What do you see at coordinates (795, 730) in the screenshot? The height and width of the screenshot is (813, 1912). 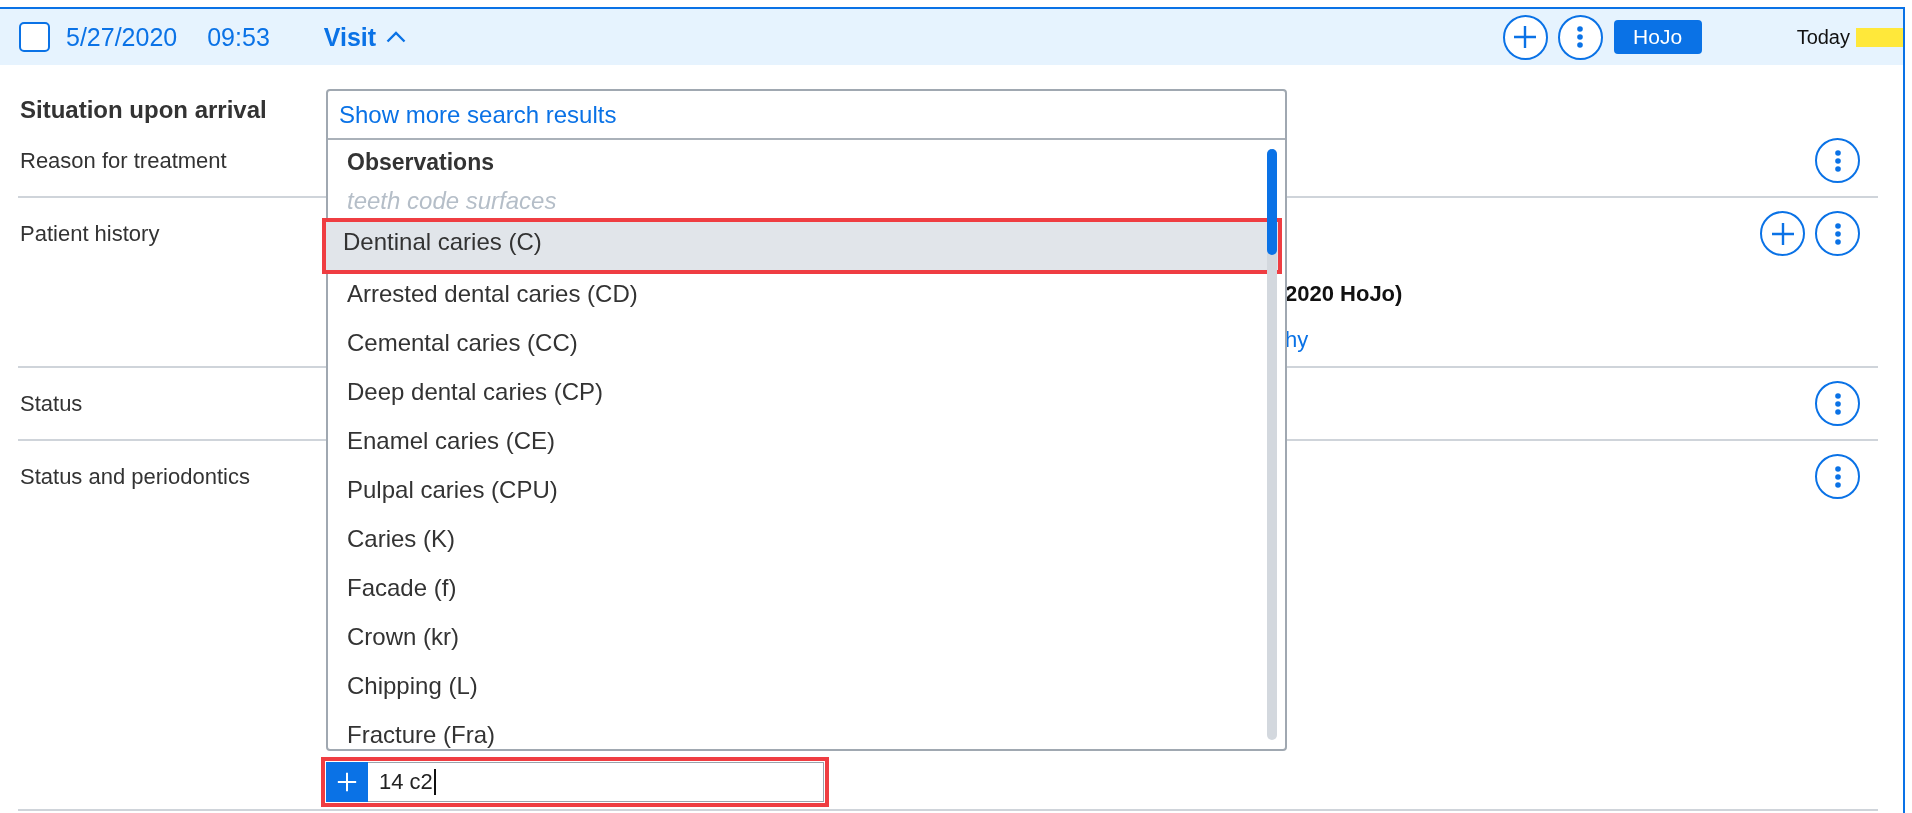 I see `suggestion-item: Fracture (Fra)` at bounding box center [795, 730].